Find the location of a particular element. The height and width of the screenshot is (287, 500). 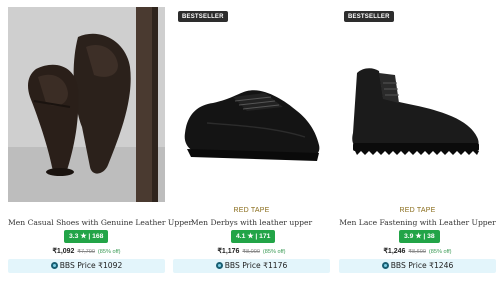

price-row: ₹1,246 ₹8,600 (85% off) is located at coordinates (417, 251).